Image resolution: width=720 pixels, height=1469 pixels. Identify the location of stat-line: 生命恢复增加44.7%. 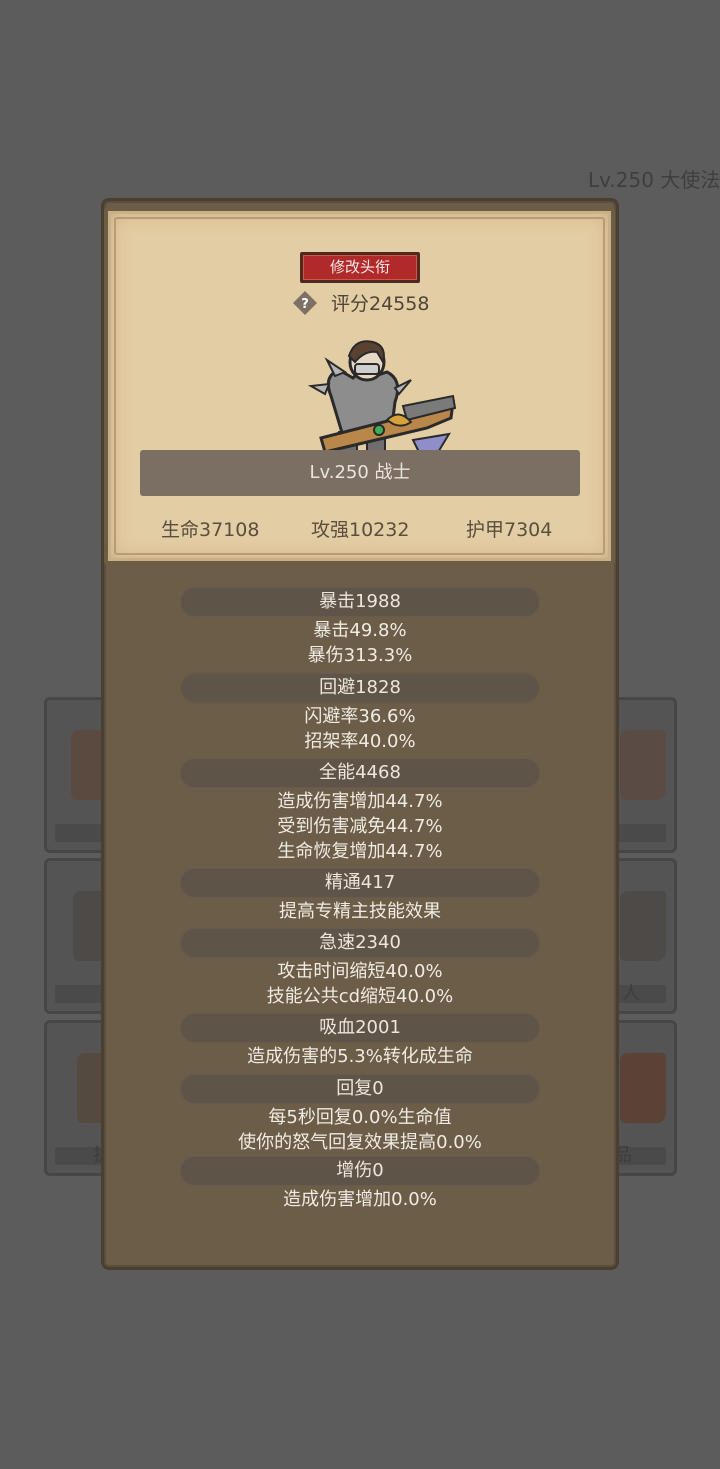
(360, 851).